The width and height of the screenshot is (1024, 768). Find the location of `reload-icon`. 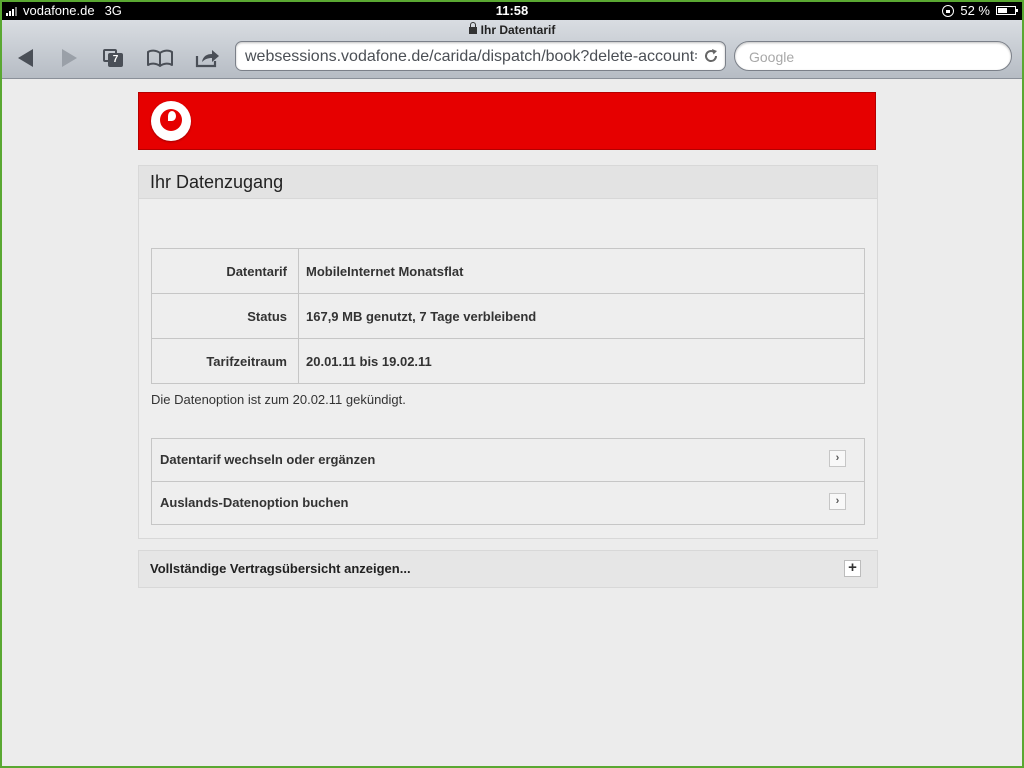

reload-icon is located at coordinates (711, 56).